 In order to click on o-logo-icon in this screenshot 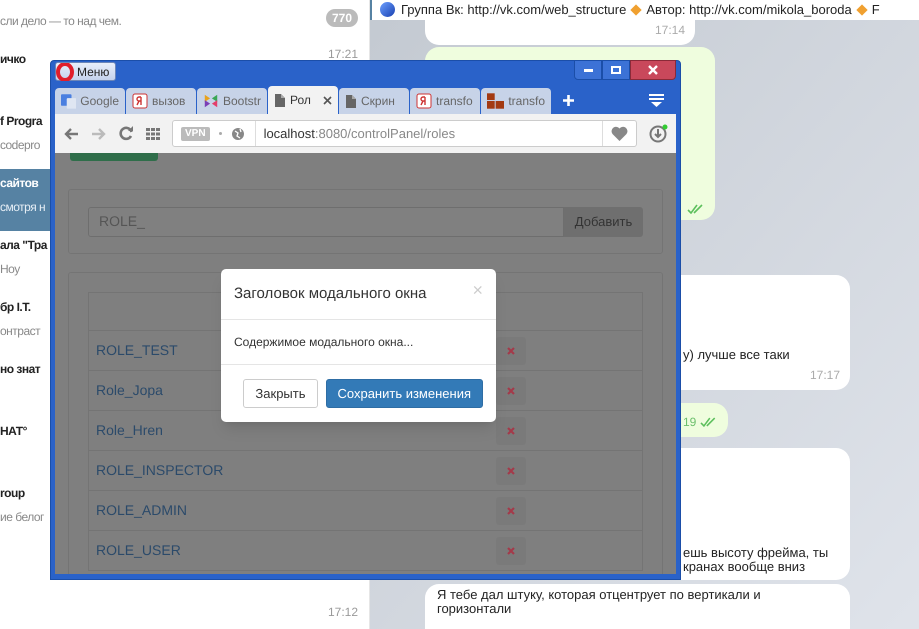, I will do `click(65, 71)`.